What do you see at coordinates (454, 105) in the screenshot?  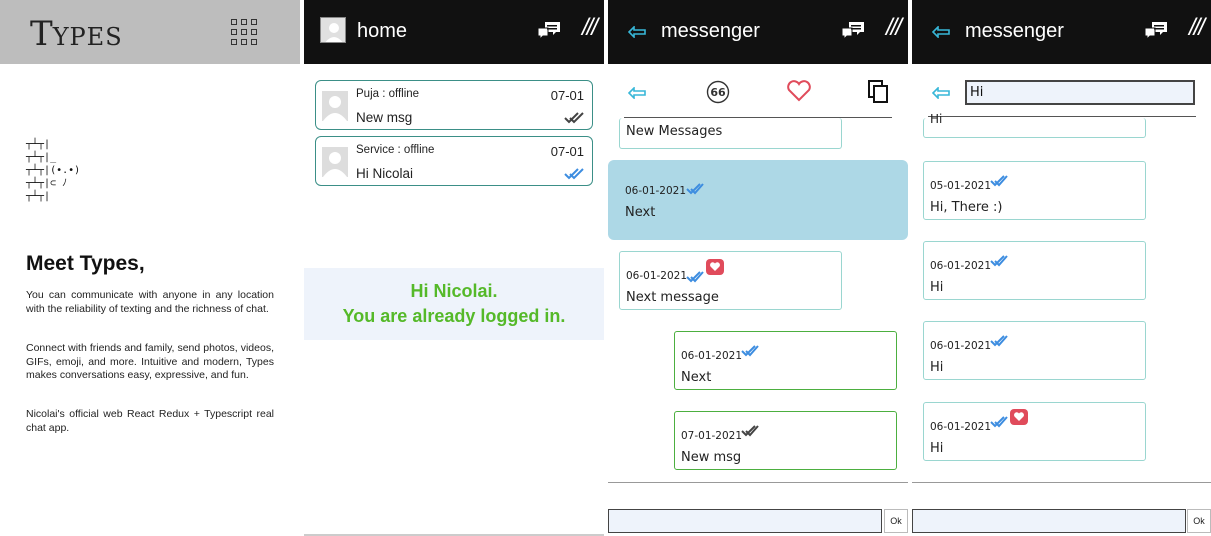 I see `contact-item-puja: Puja : offline 07-01 New msg` at bounding box center [454, 105].